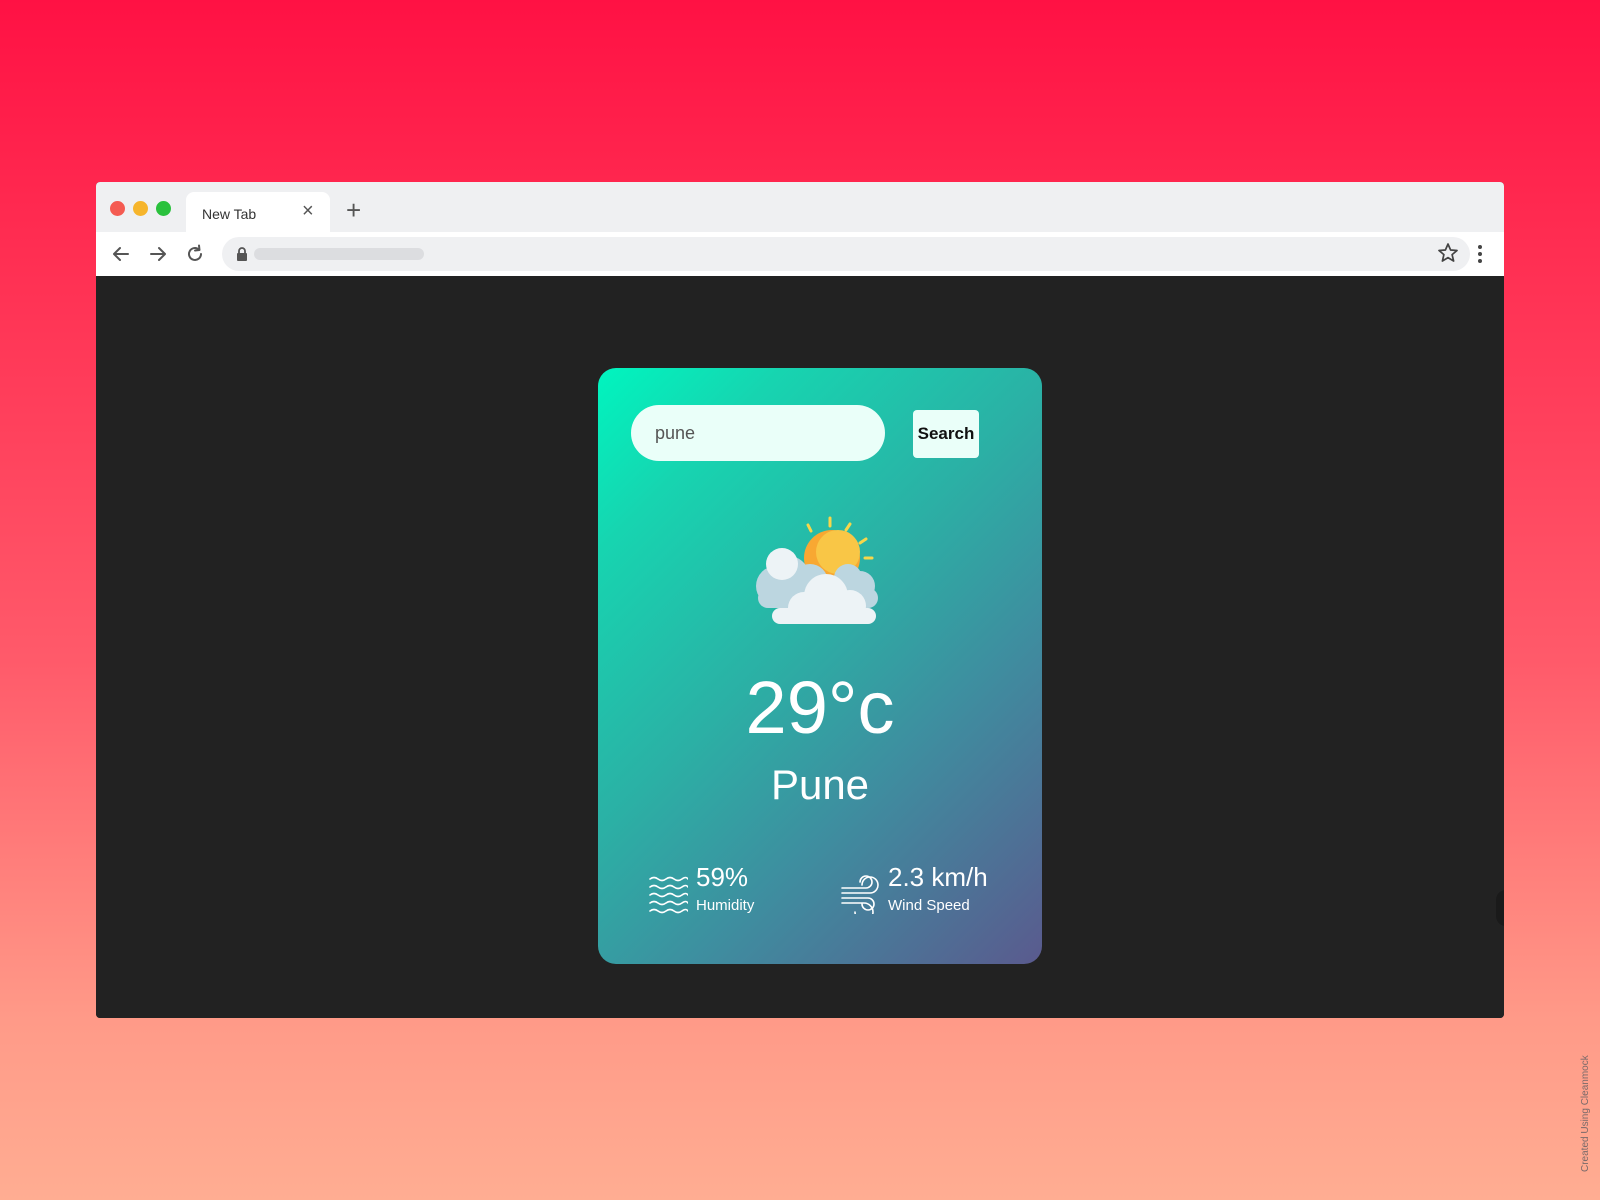  What do you see at coordinates (1500, 908) in the screenshot?
I see `side-panel-handle` at bounding box center [1500, 908].